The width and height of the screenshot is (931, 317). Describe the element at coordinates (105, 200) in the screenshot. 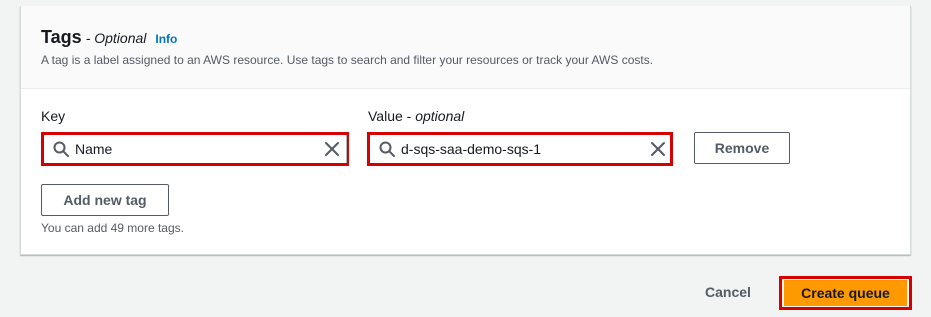

I see `add-new-tag-button: Add new tag` at that location.